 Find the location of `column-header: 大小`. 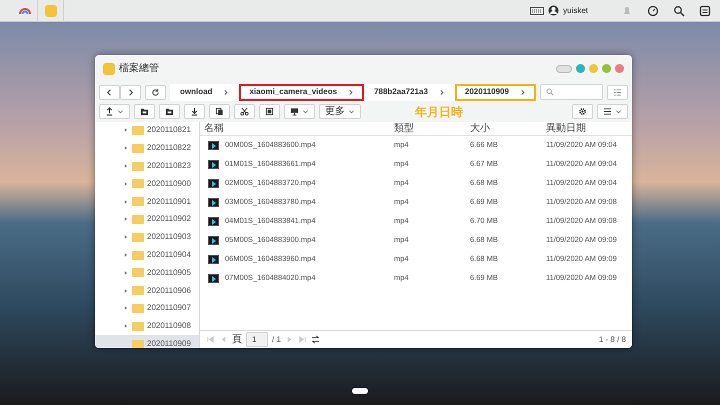

column-header: 大小 is located at coordinates (504, 129).